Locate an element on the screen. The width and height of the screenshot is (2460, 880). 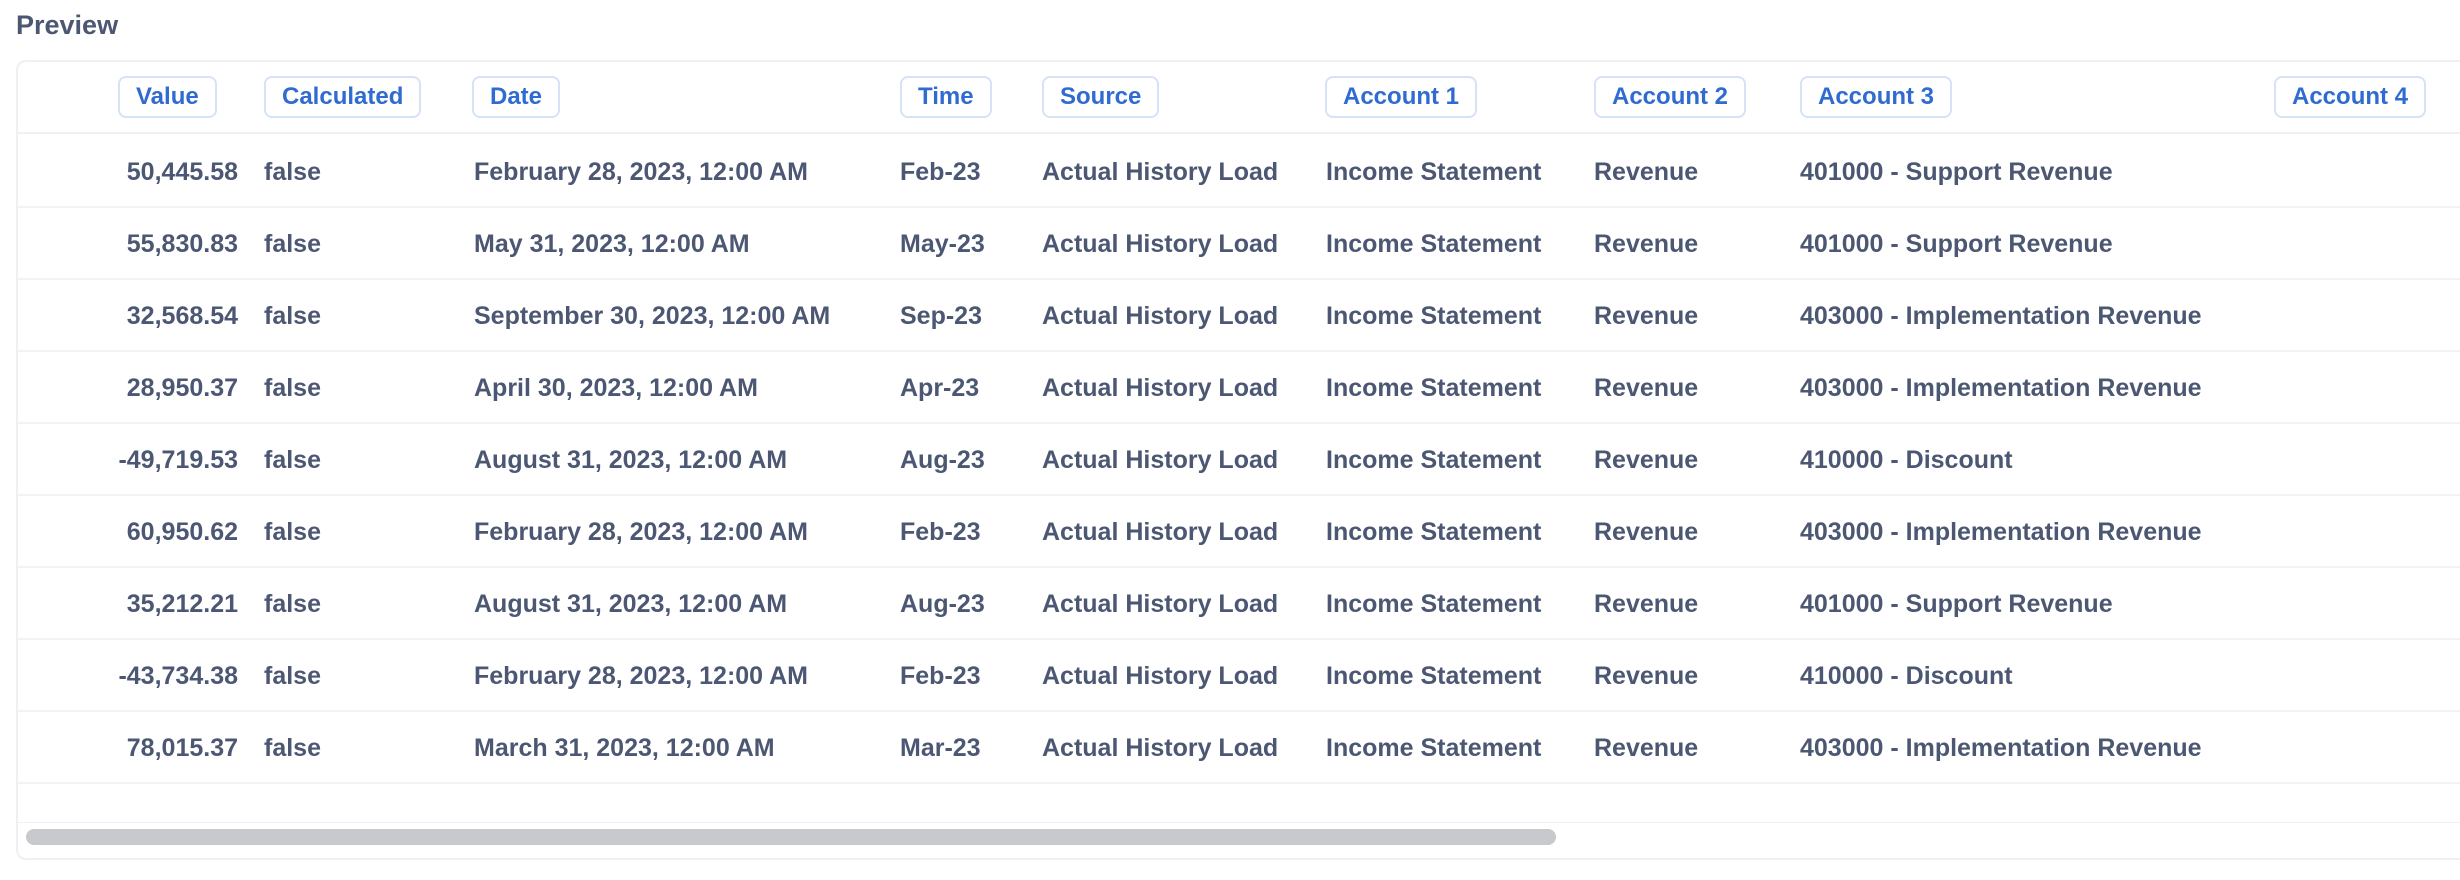
cell-value: -49,719.53 is located at coordinates (178, 460).